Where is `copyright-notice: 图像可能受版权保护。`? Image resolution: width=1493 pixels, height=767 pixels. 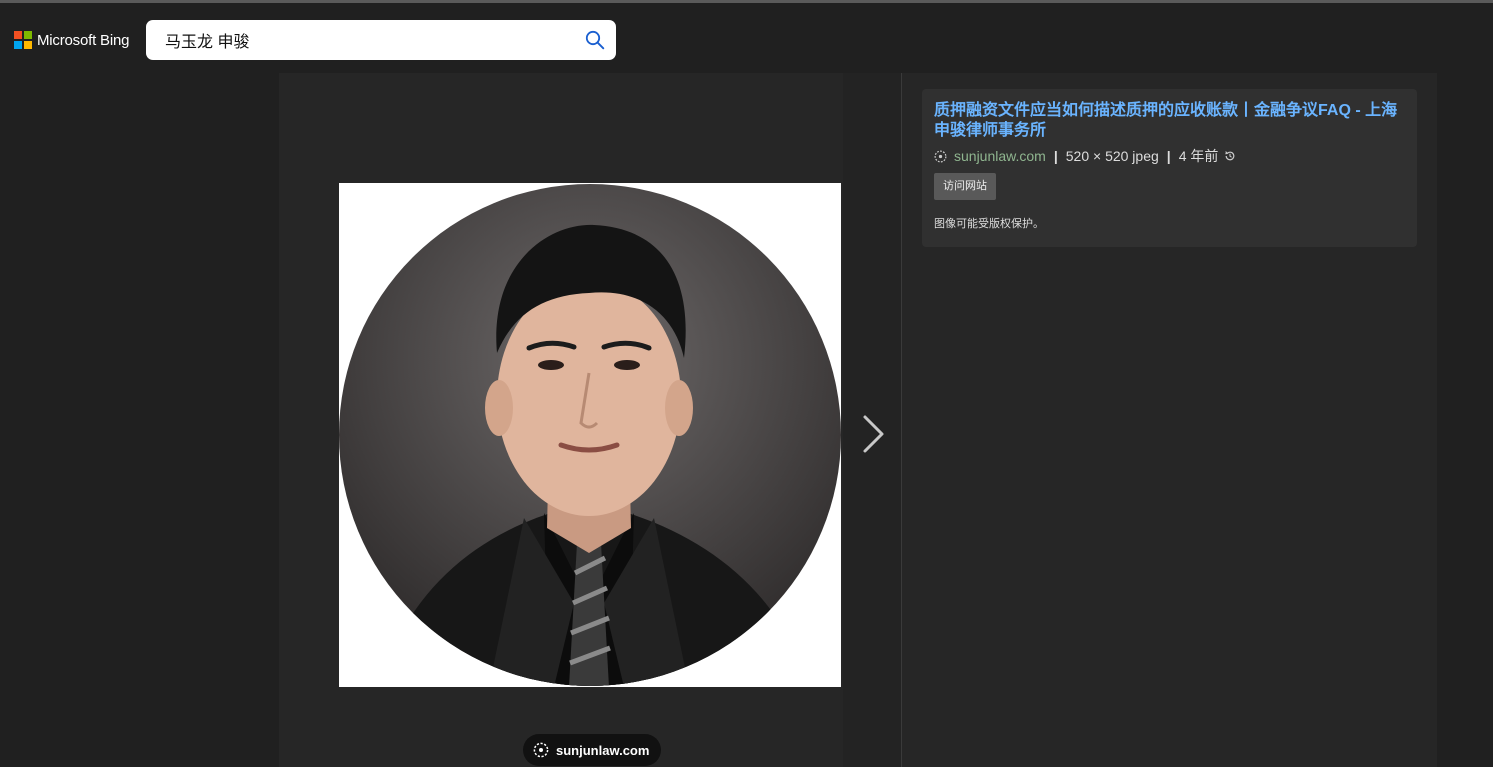 copyright-notice: 图像可能受版权保护。 is located at coordinates (989, 224).